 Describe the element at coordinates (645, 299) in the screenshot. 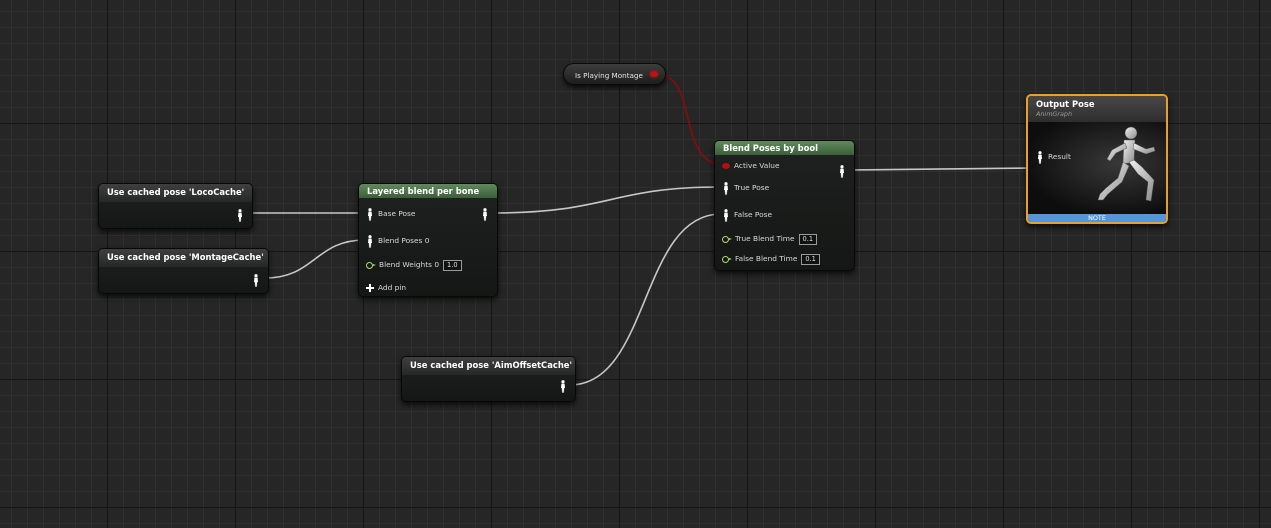

I see `wire-aim-to-false-pose` at that location.